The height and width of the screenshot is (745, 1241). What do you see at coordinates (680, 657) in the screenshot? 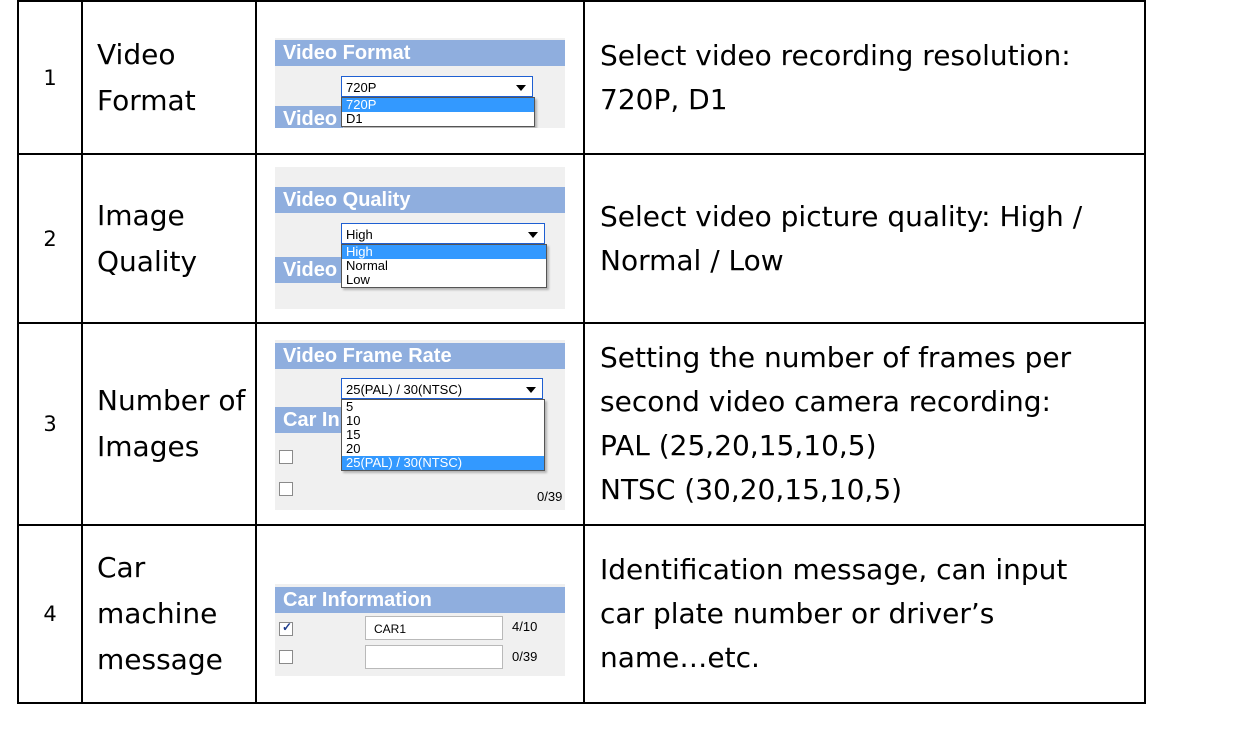
I see `desc-line: name…etc.` at bounding box center [680, 657].